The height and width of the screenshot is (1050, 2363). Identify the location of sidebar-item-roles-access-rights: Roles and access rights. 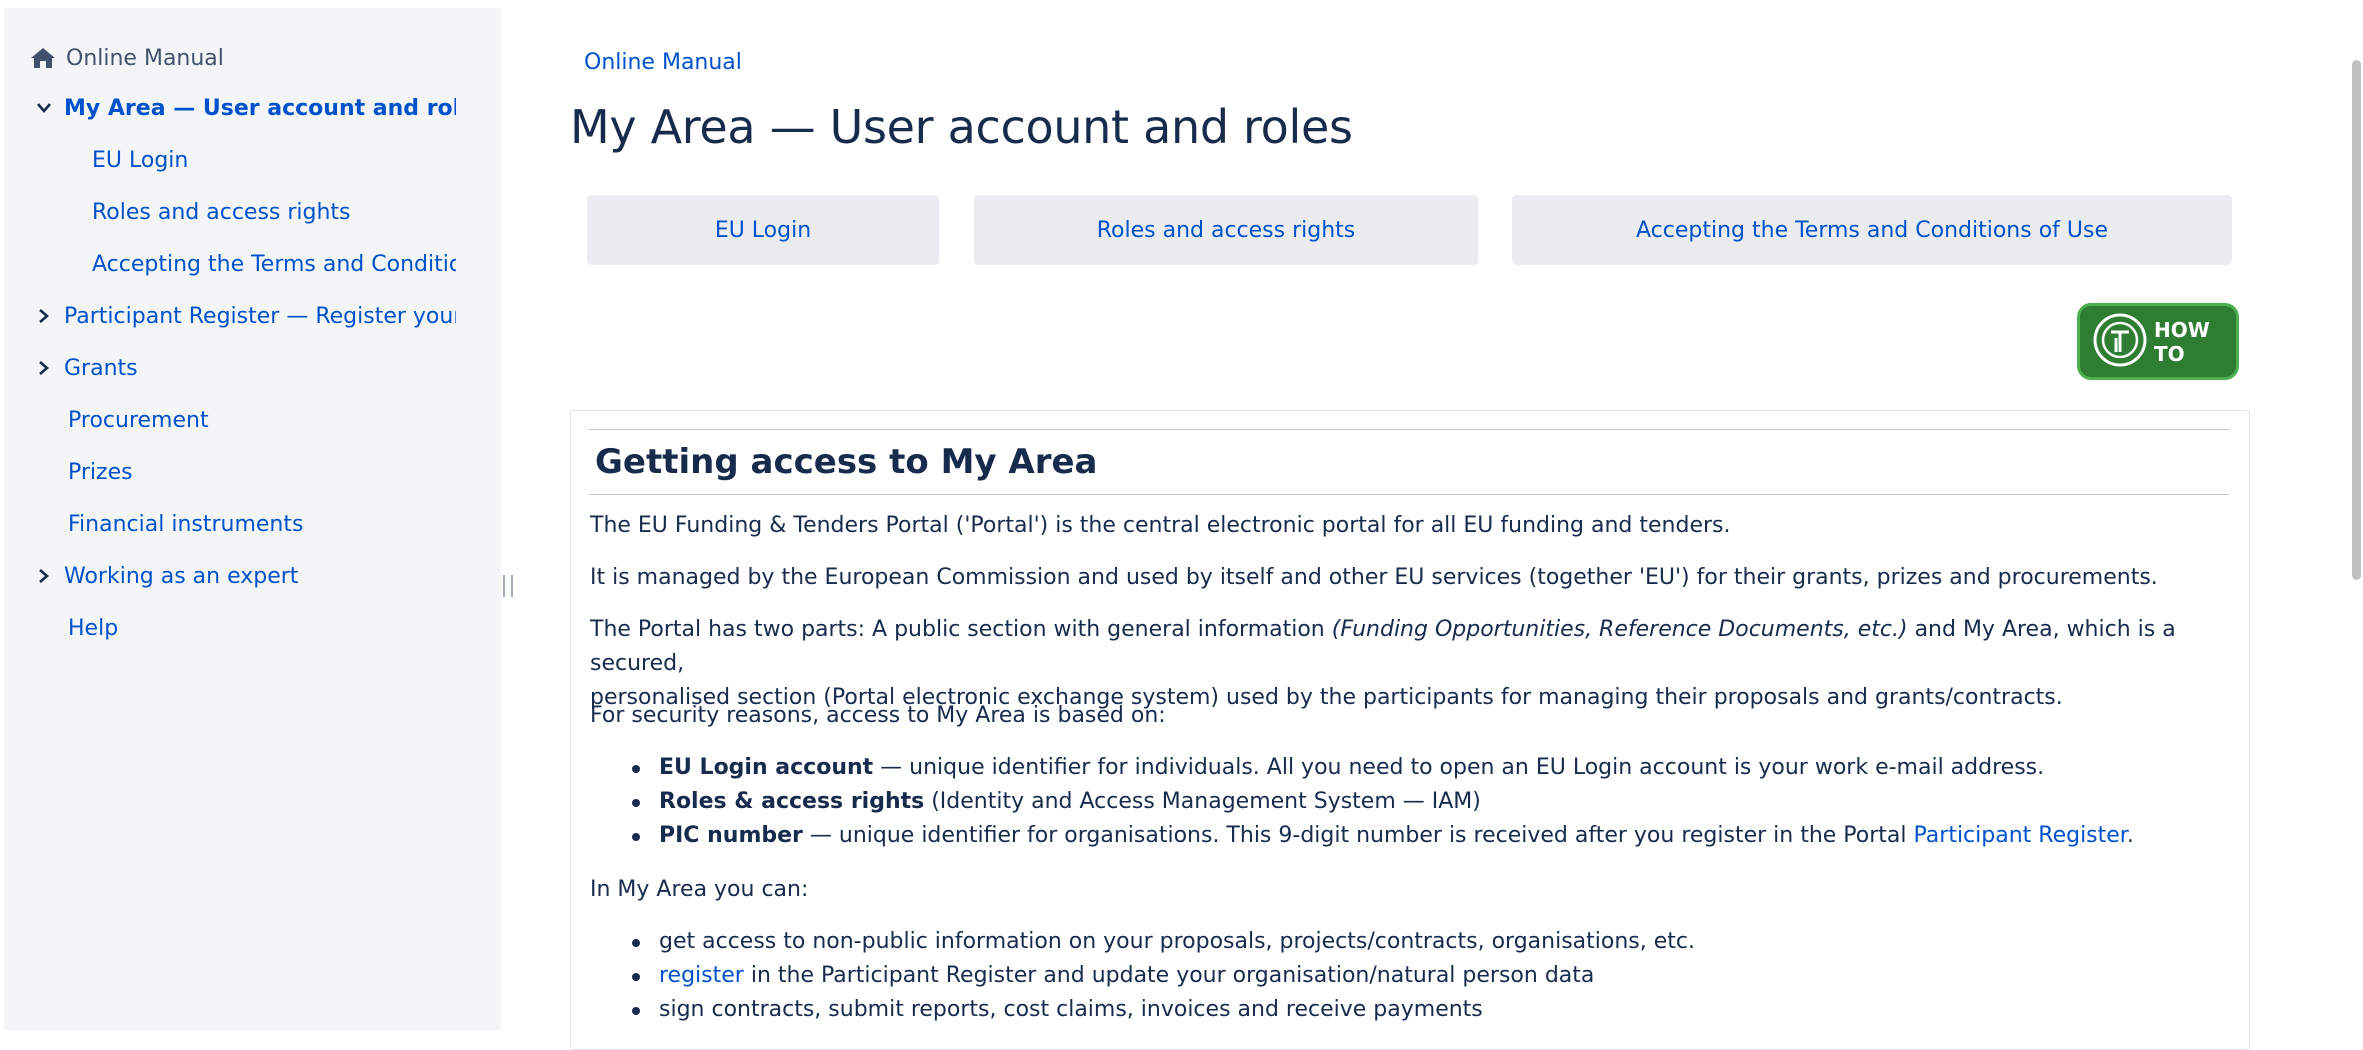
(230, 212).